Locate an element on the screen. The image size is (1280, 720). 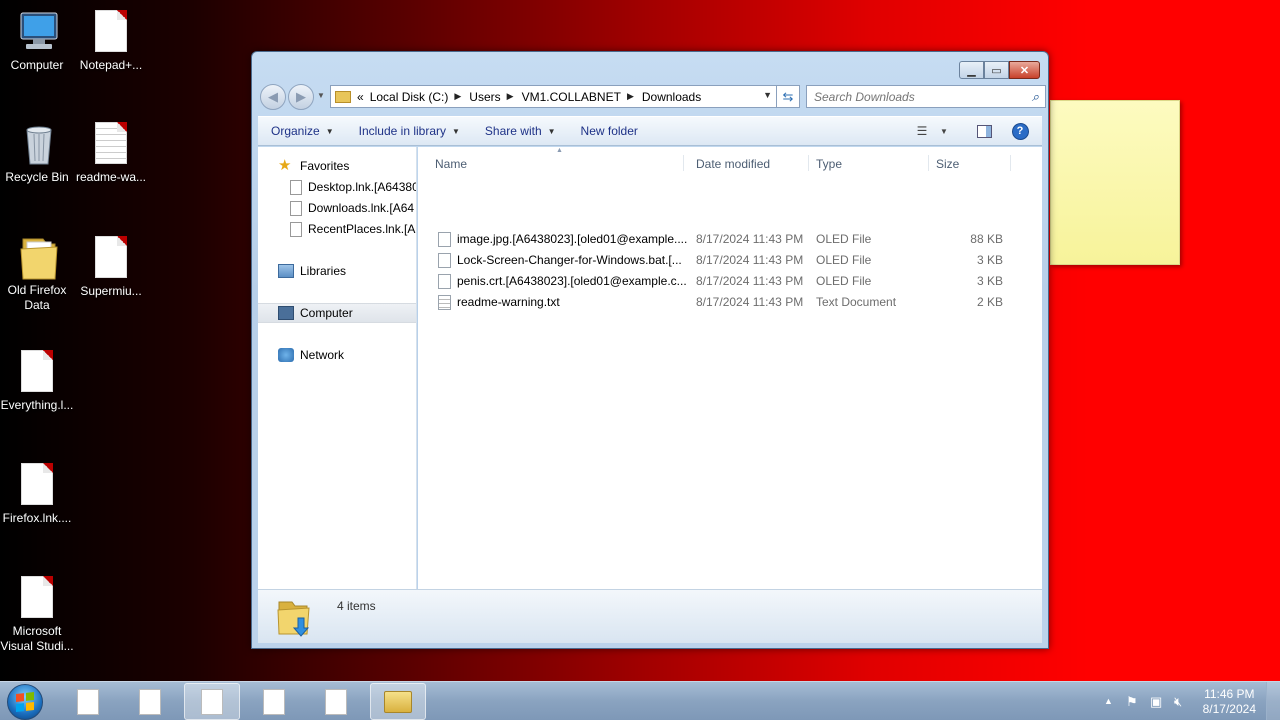
show-desktop-button is located at coordinates (1273, 701).